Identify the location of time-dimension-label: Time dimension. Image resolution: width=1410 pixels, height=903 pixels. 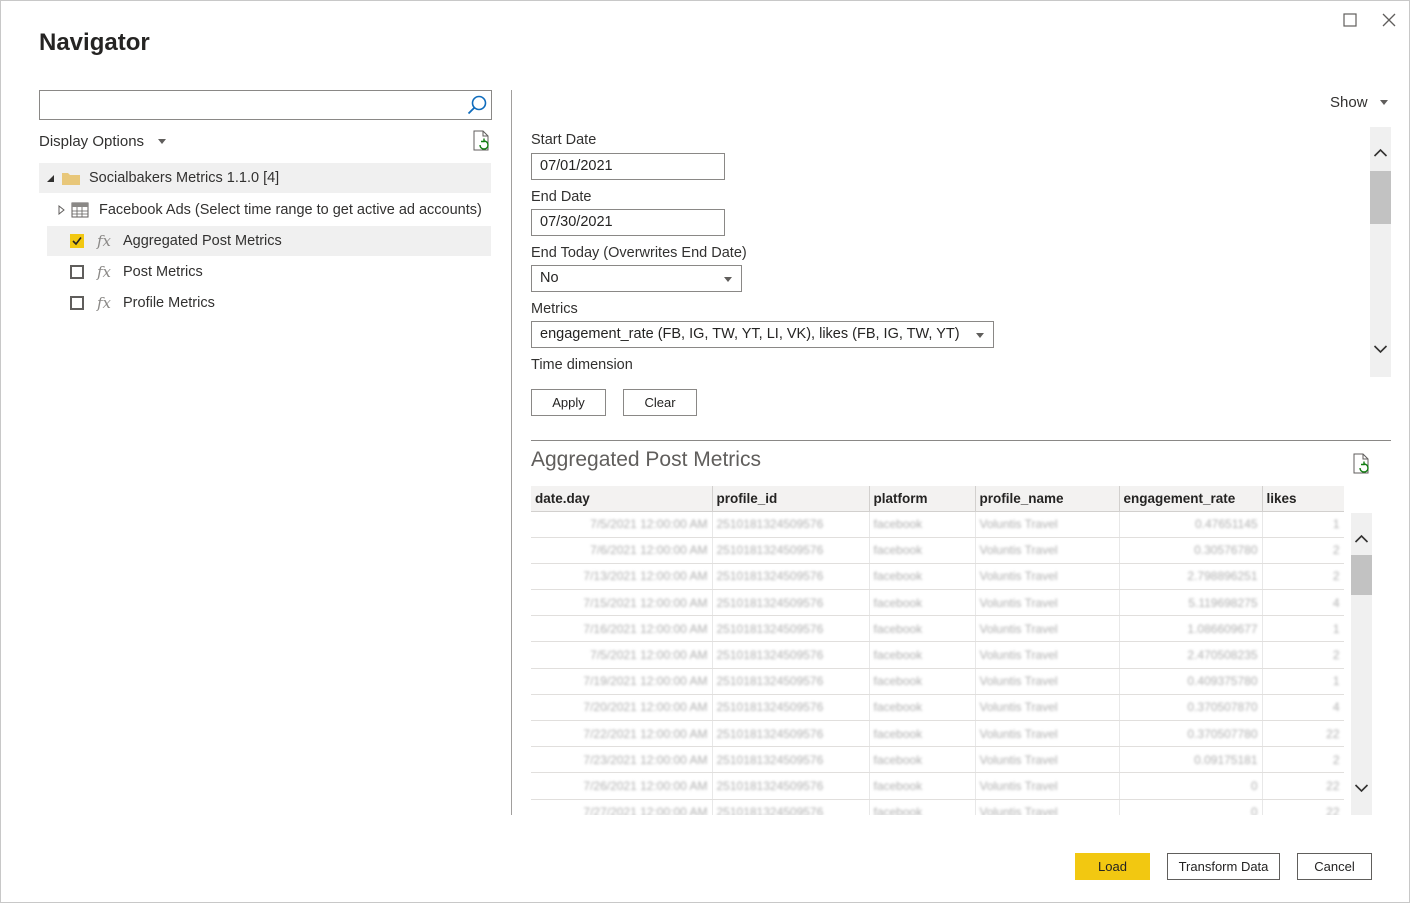
(582, 365).